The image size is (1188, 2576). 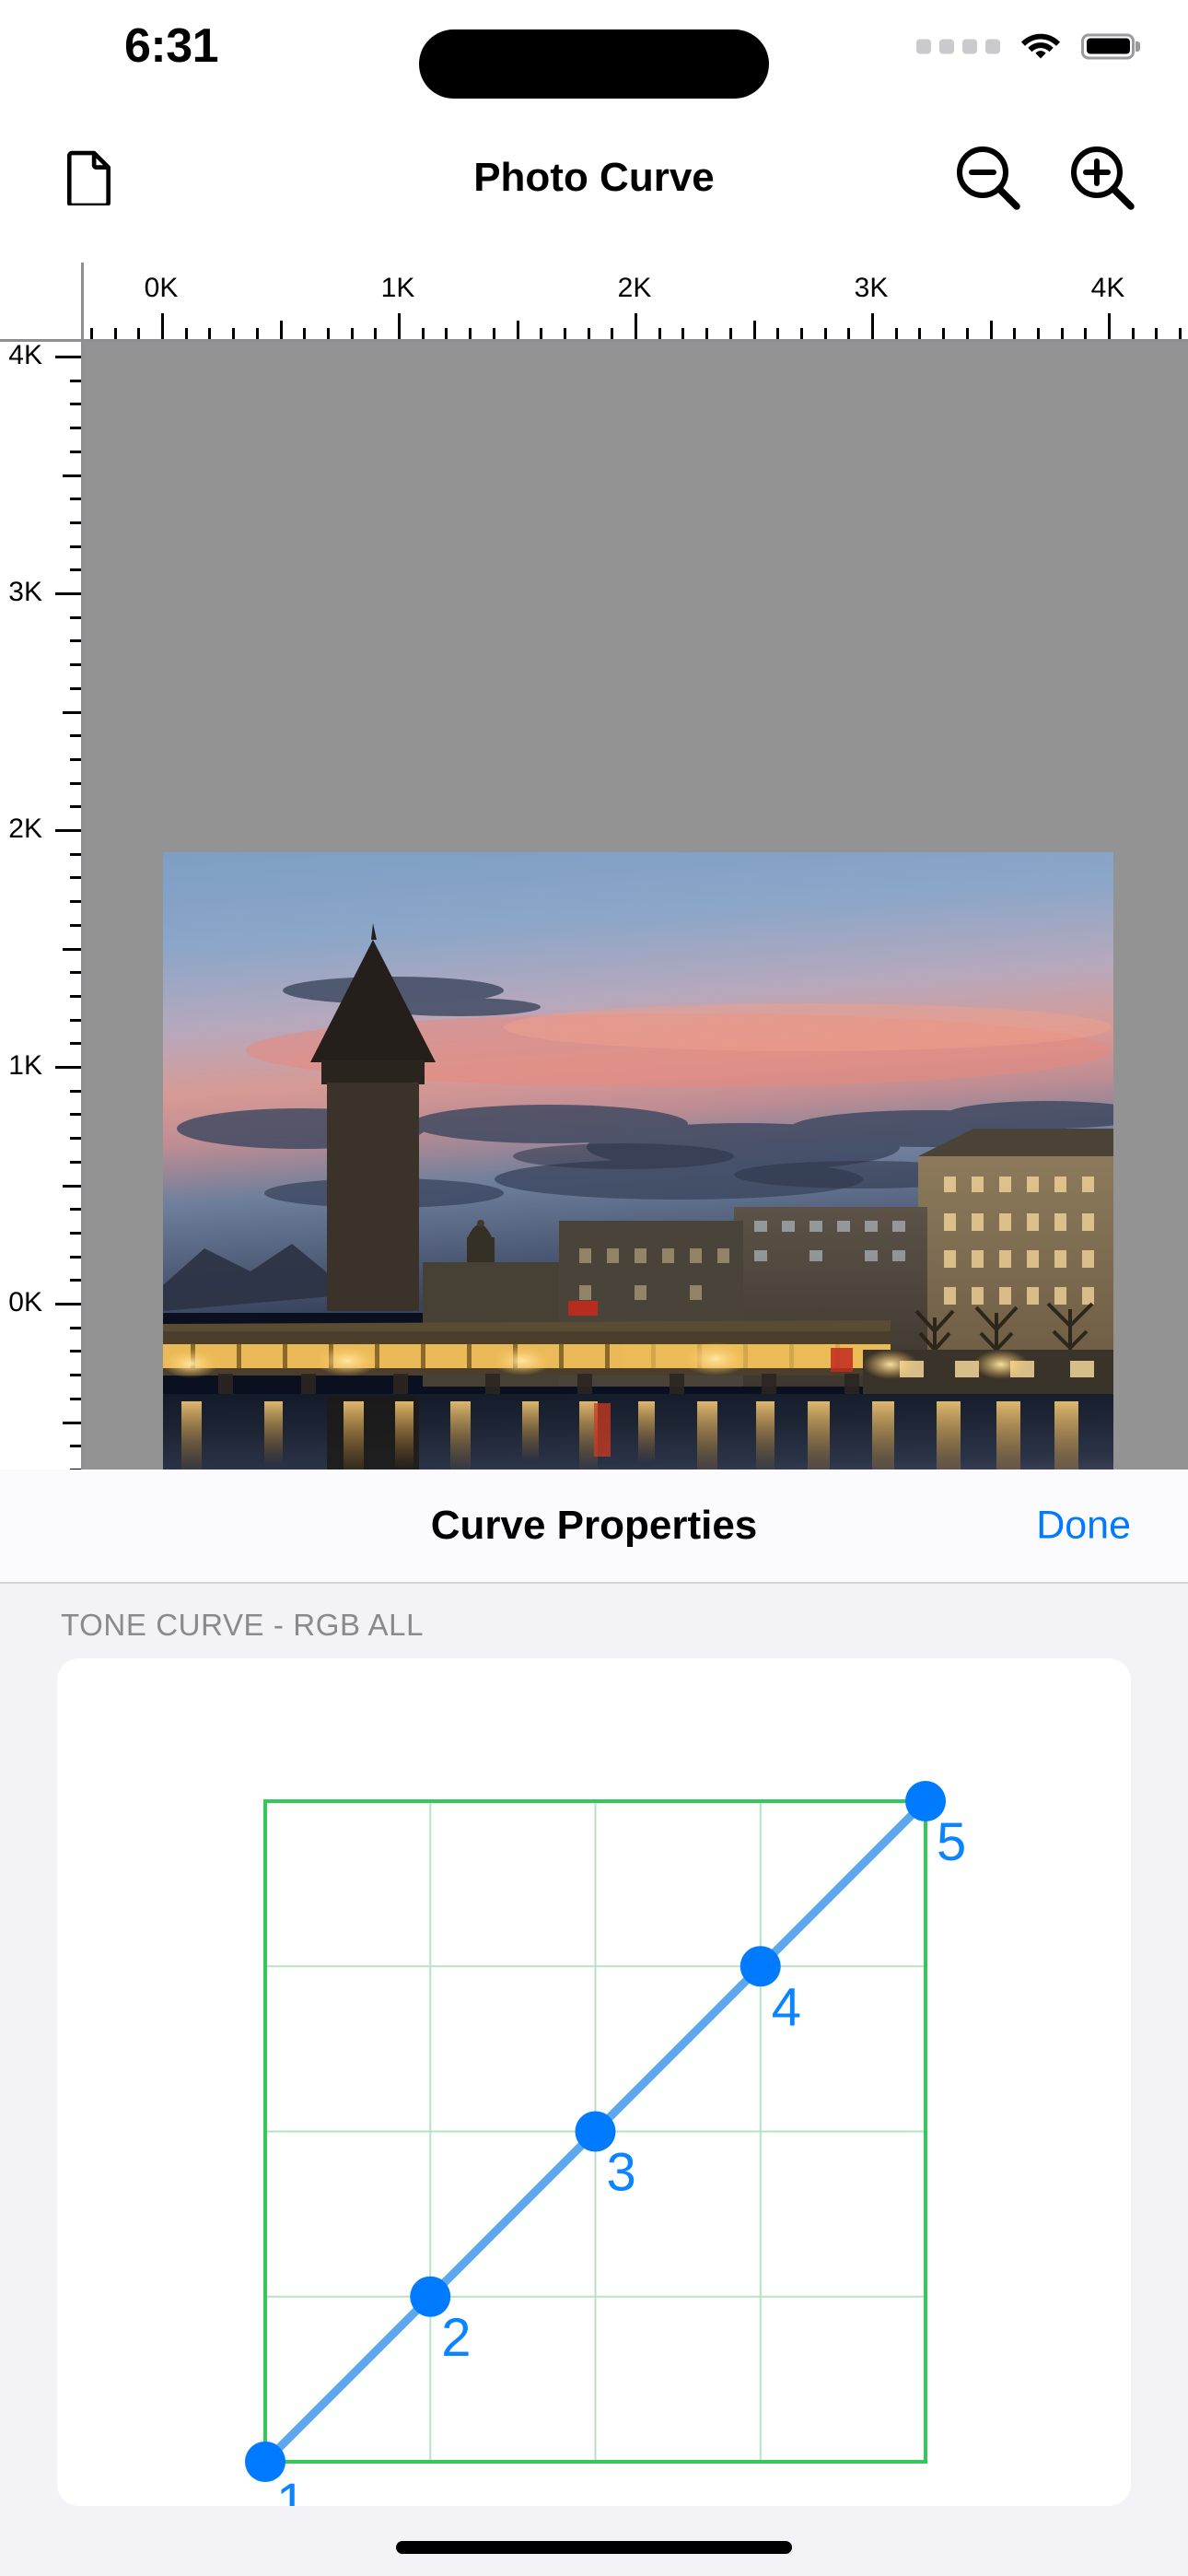 What do you see at coordinates (25, 1065) in the screenshot?
I see `ruler-label-v: 1K` at bounding box center [25, 1065].